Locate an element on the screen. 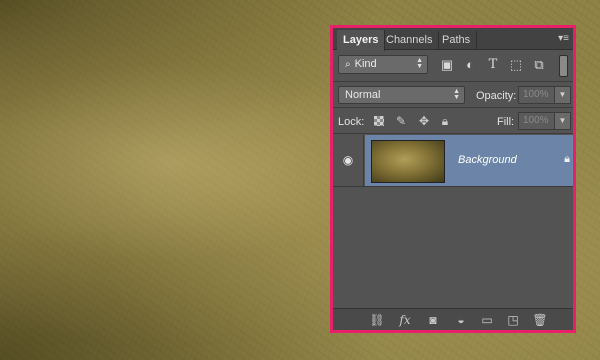 The image size is (600, 360). layer-selection: Background 🔒︎ is located at coordinates (469, 160).